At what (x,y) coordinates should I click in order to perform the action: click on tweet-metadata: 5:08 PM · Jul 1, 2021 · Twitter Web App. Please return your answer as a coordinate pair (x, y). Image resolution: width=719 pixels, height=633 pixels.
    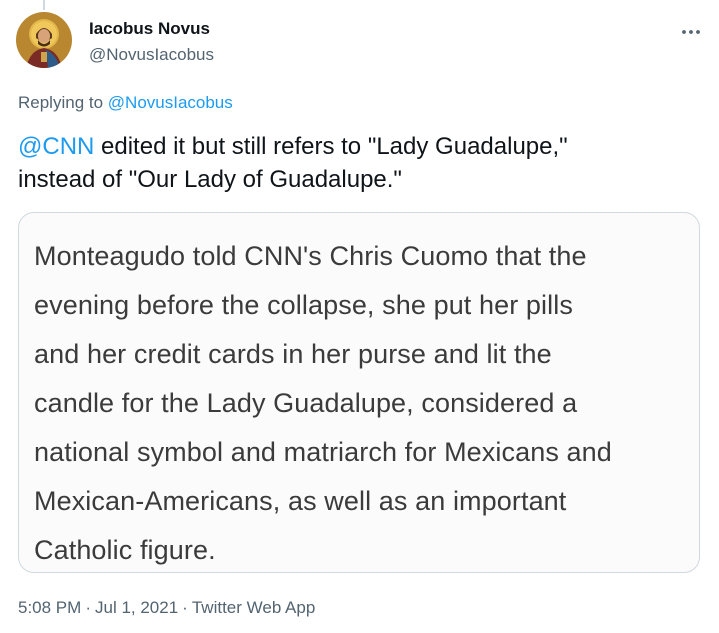
    Looking at the image, I should click on (166, 608).